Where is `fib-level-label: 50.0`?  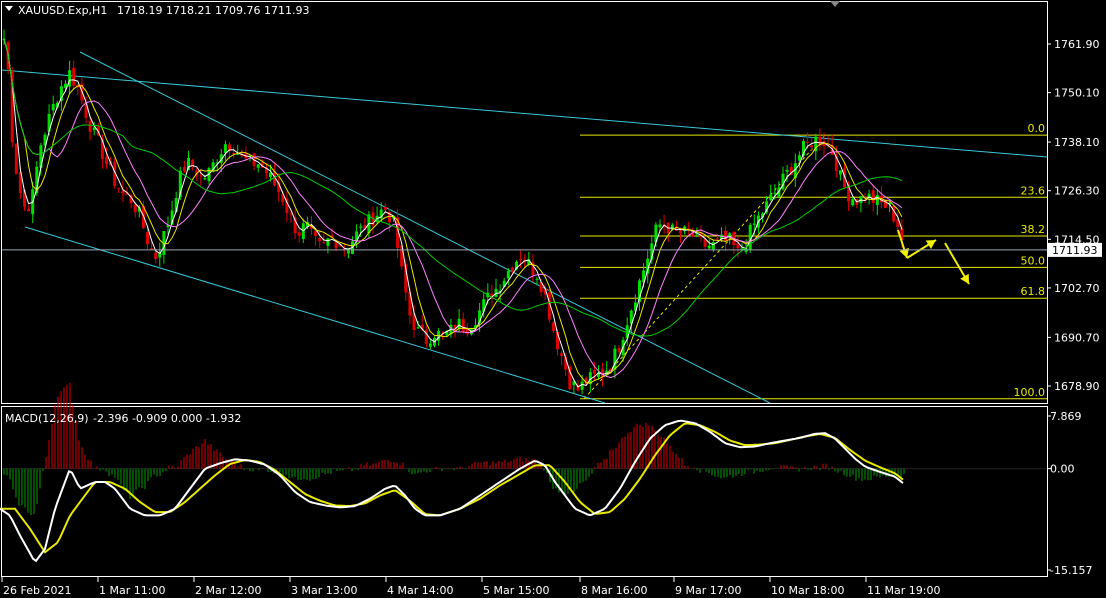
fib-level-label: 50.0 is located at coordinates (1033, 260).